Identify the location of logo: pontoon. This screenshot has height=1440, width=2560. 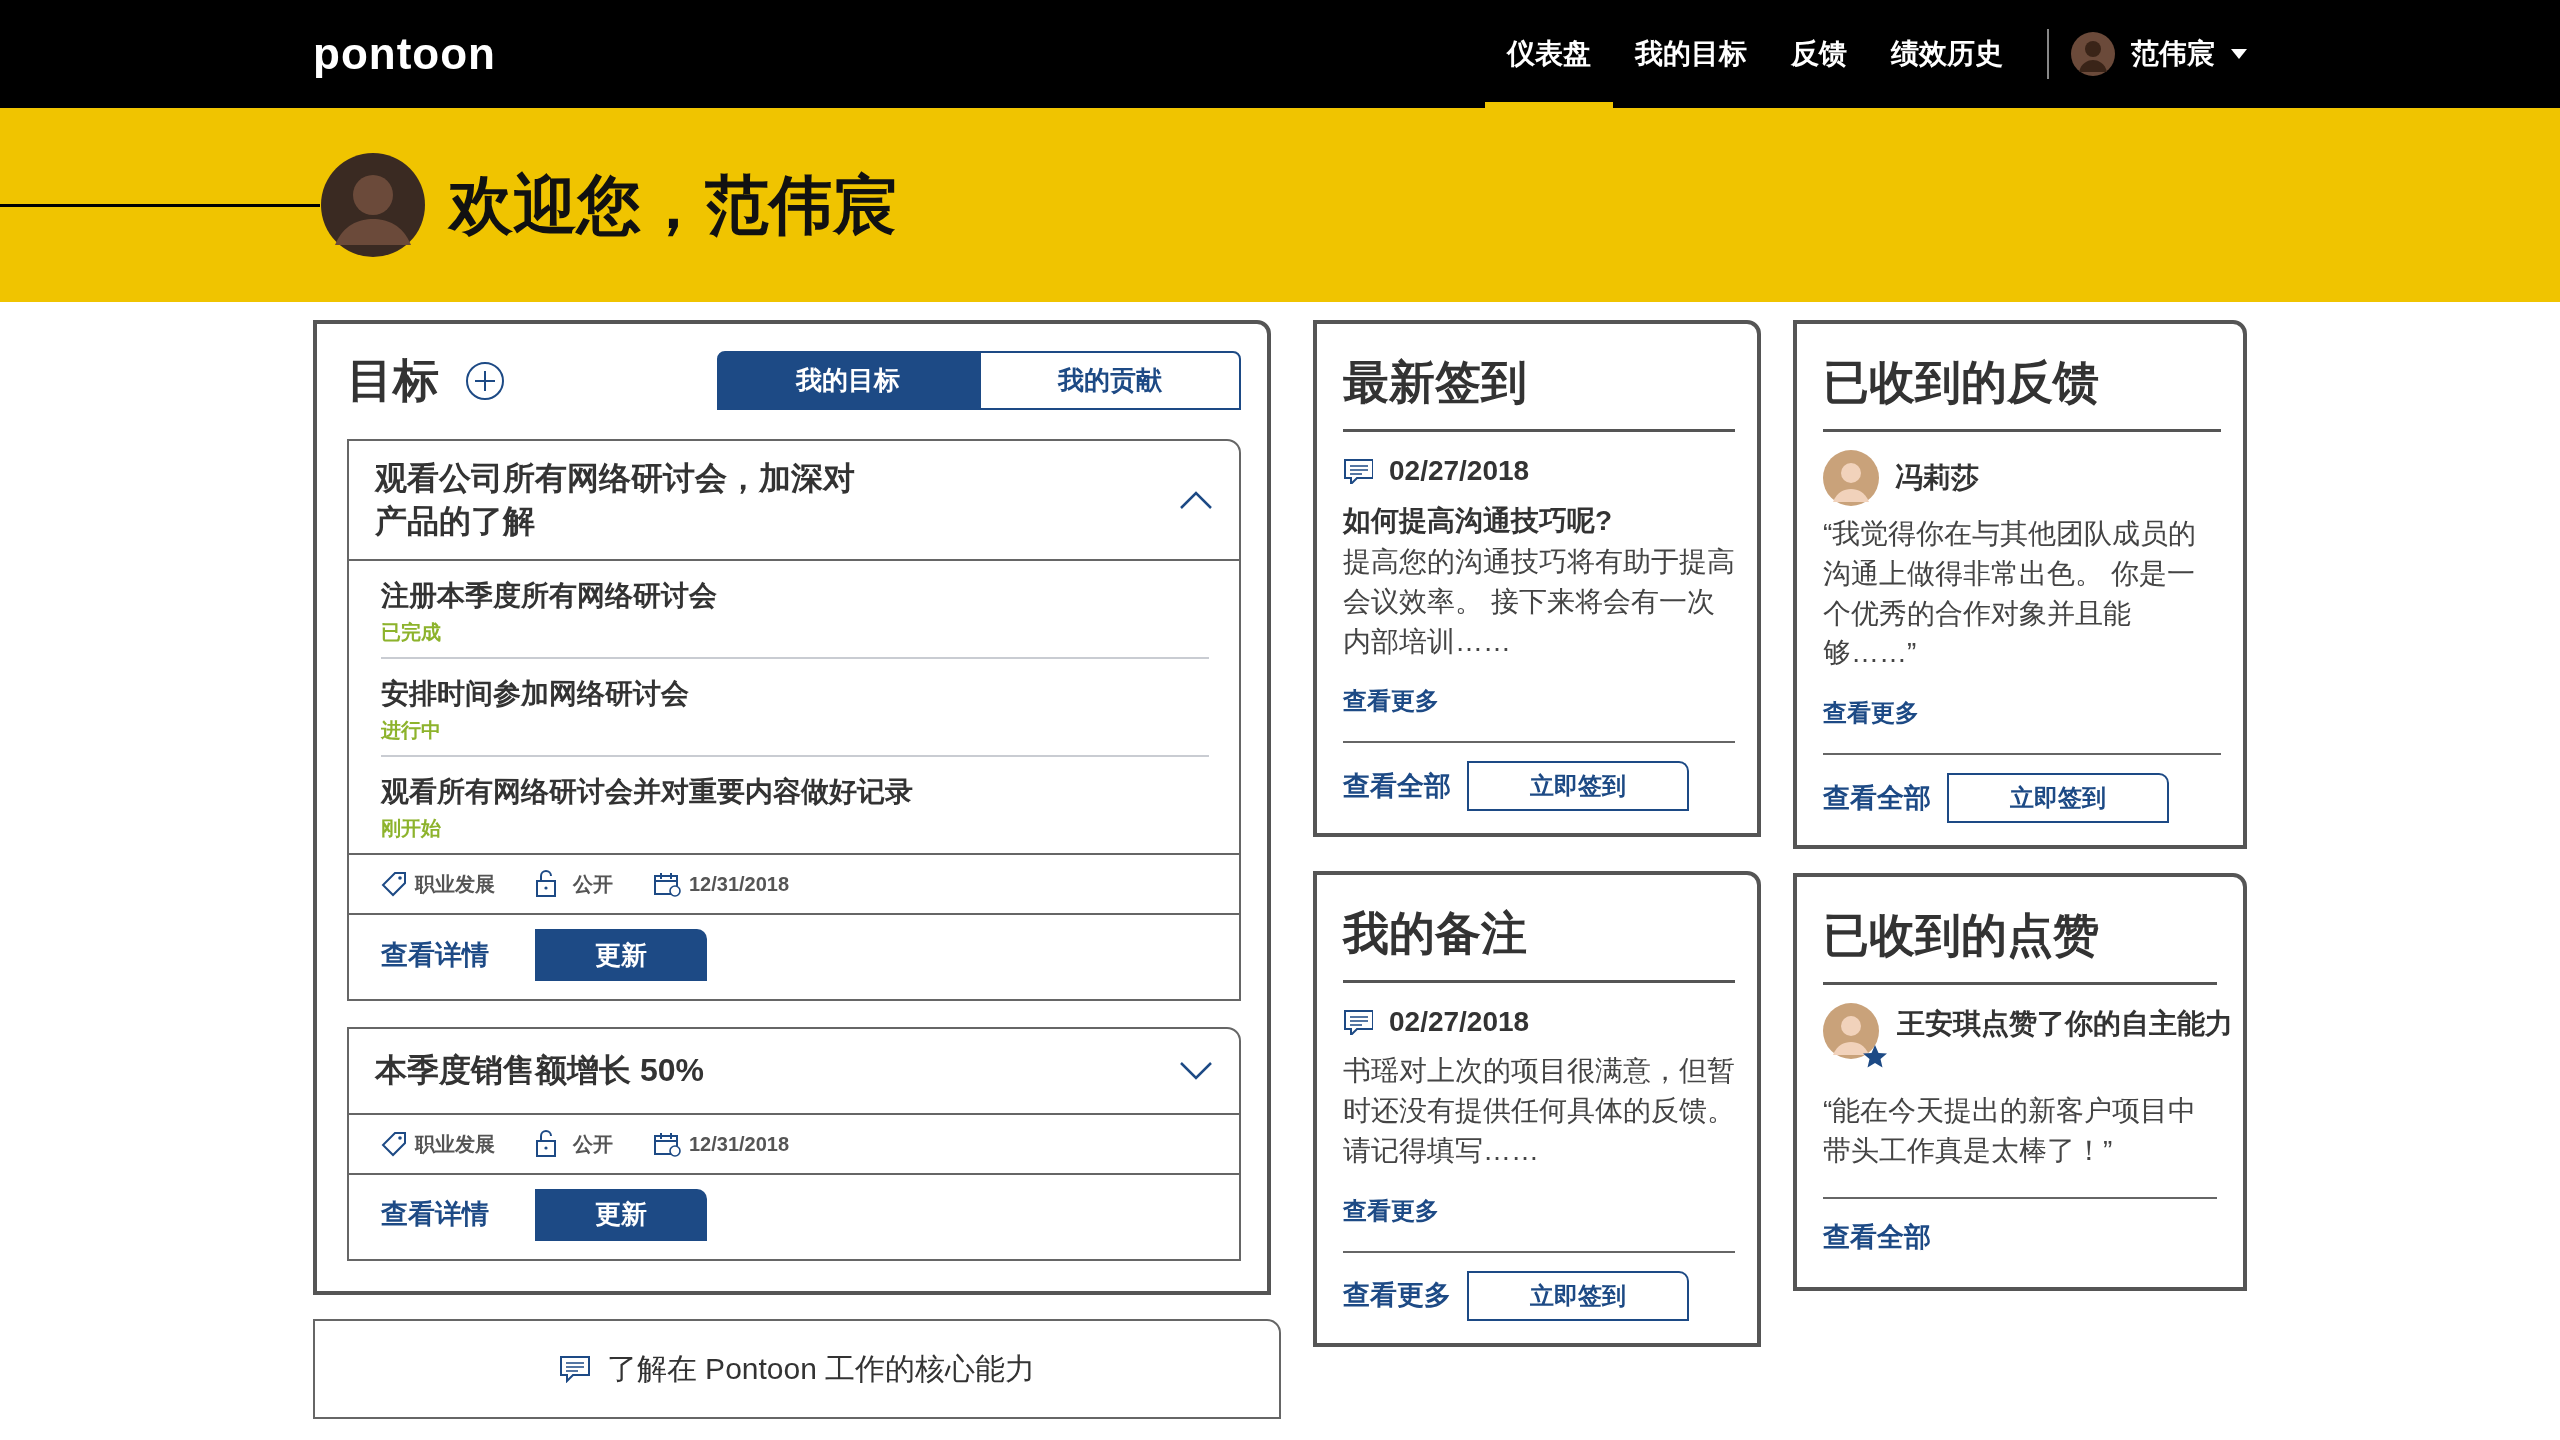
(404, 54).